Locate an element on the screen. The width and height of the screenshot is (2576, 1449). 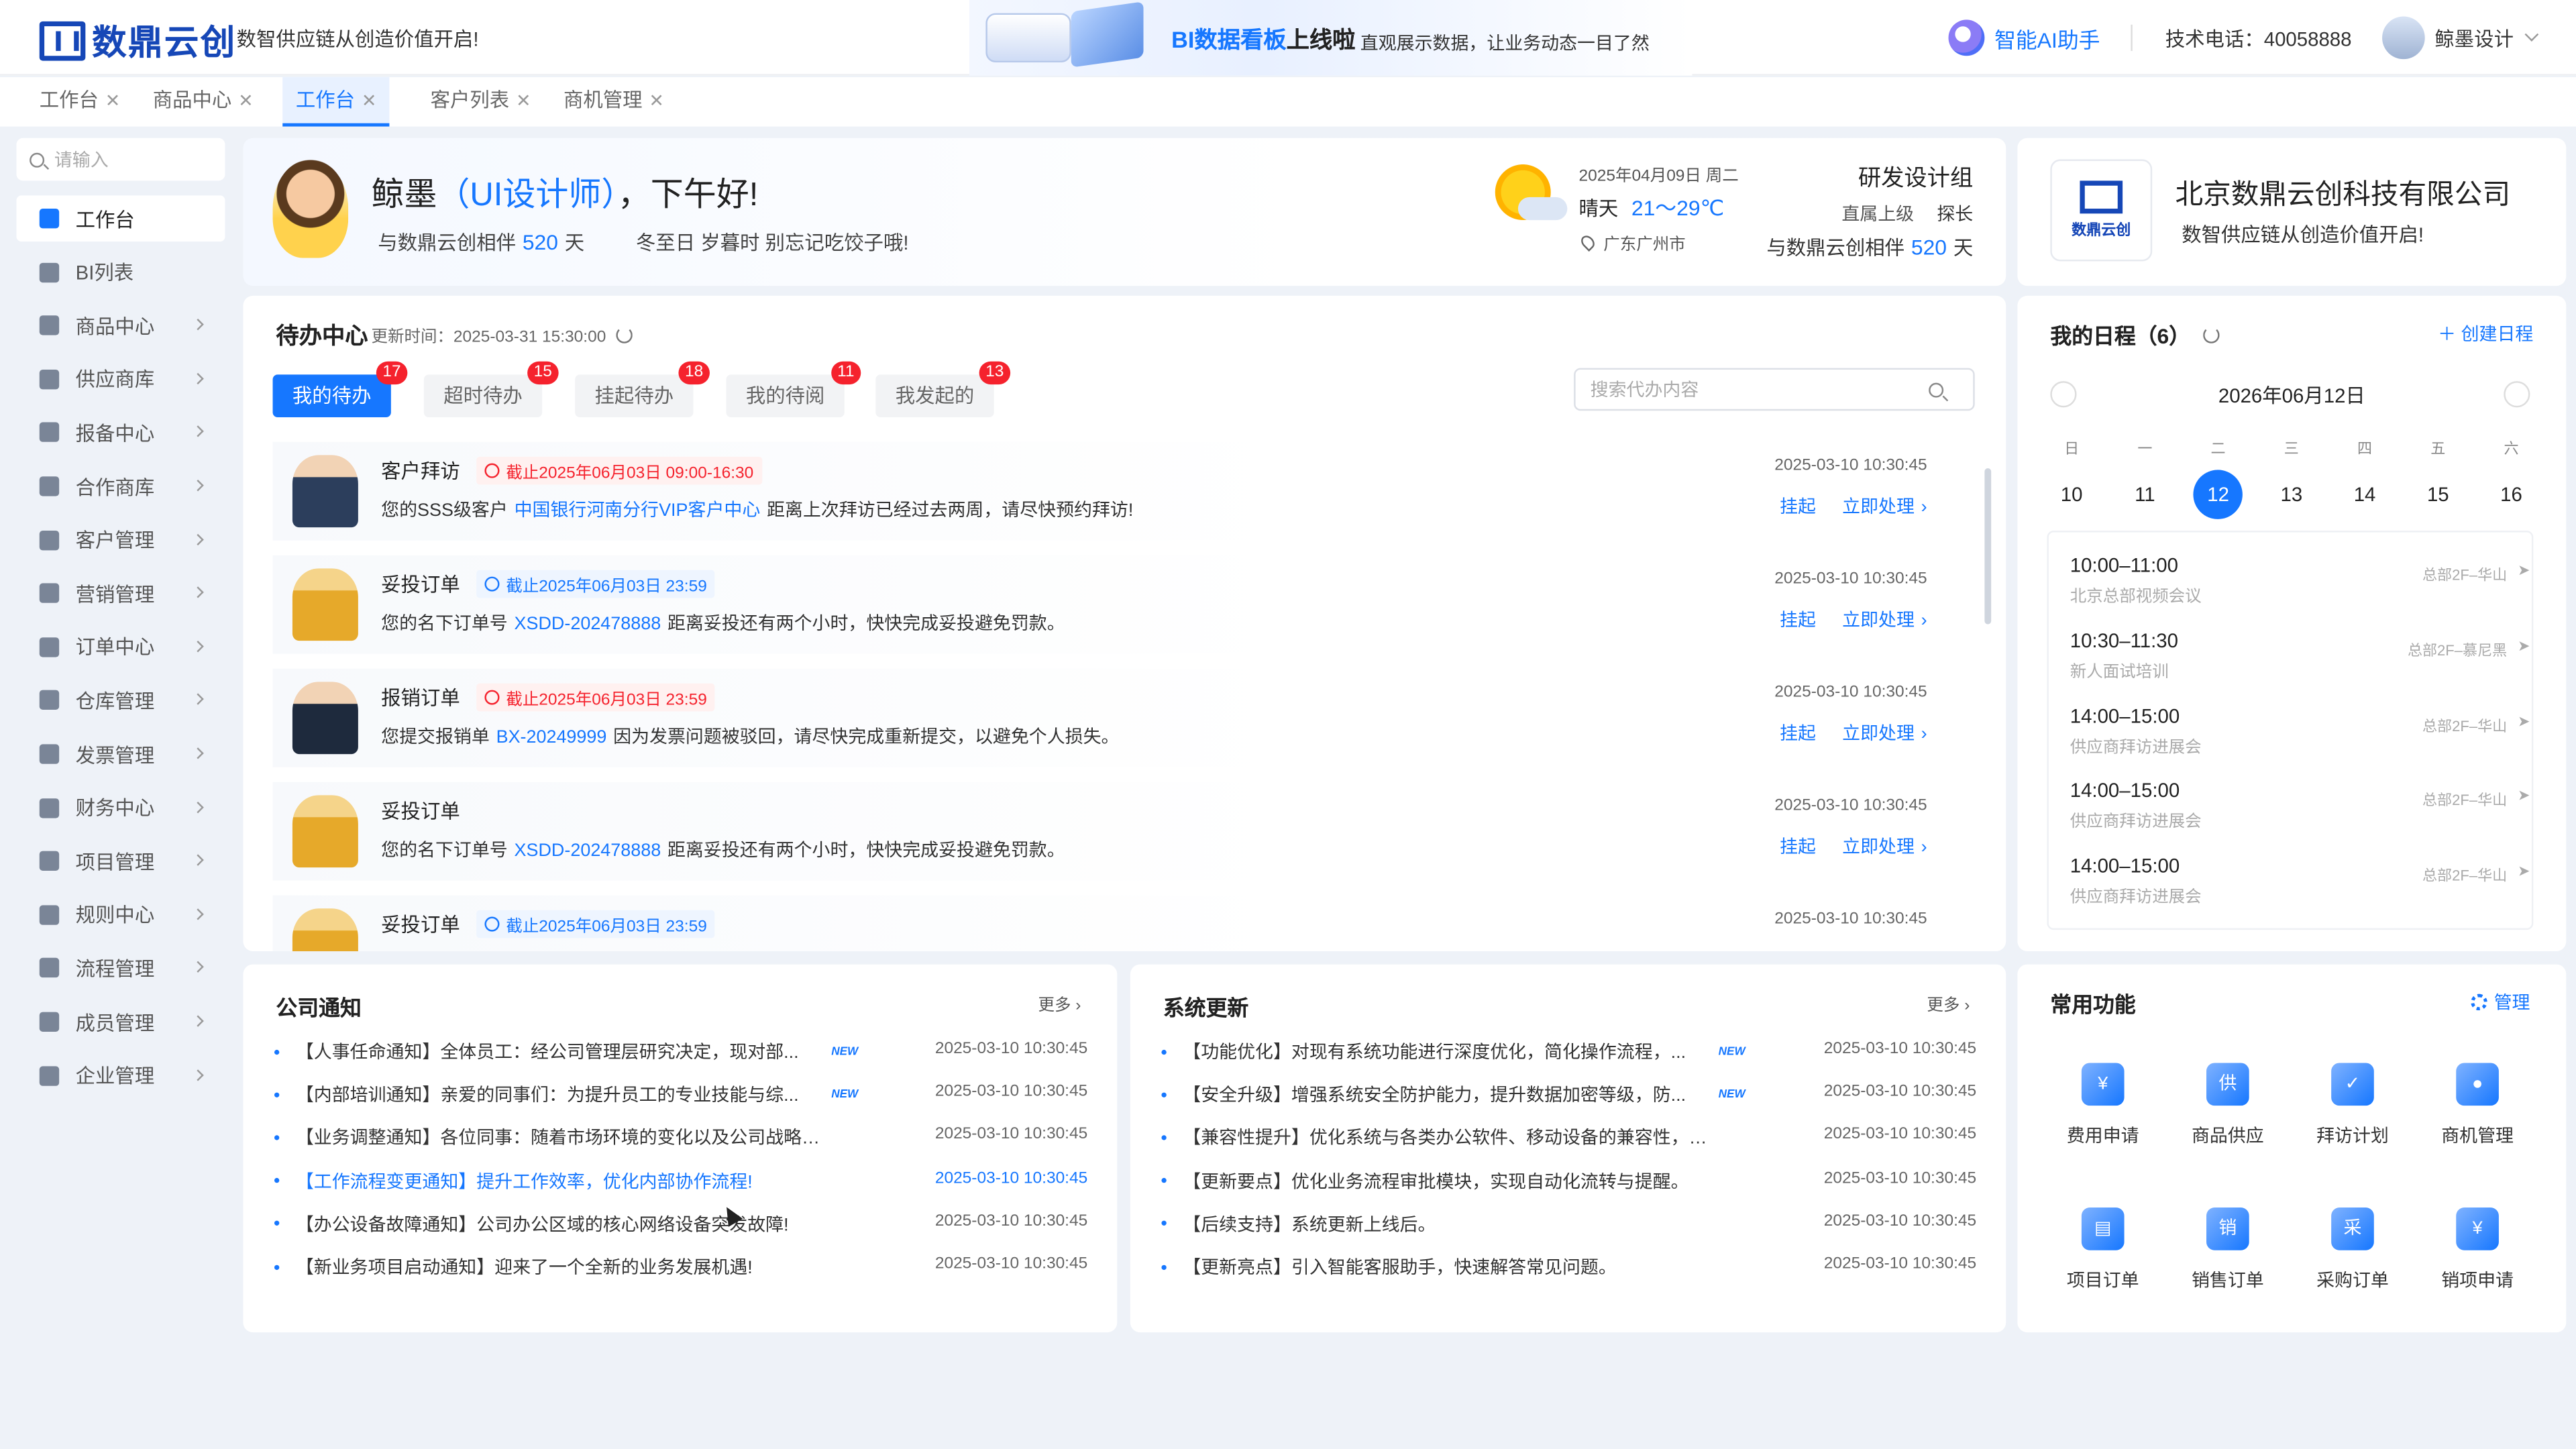
sidebar-item: 规则中心 is located at coordinates (120, 915).